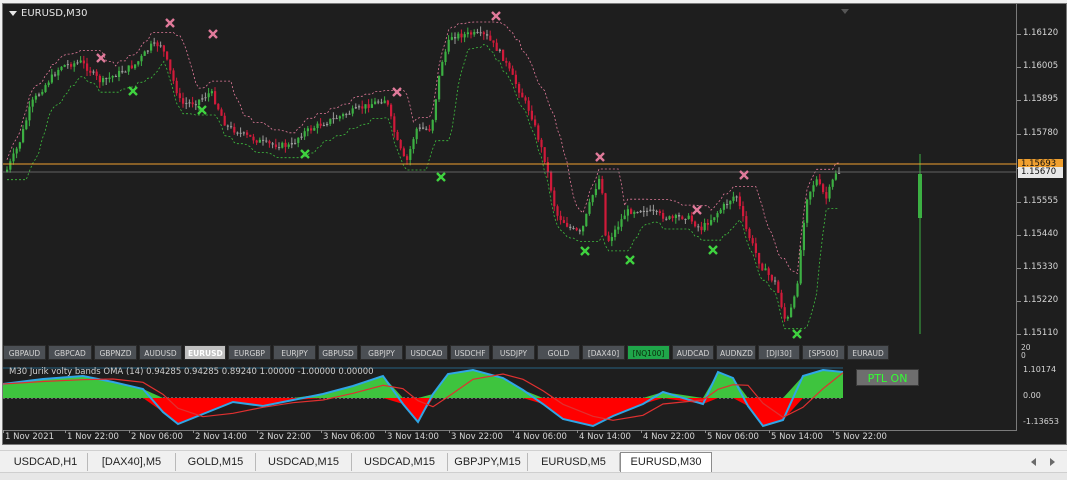 The image size is (1067, 480). What do you see at coordinates (668, 436) in the screenshot?
I see `time-axis-tick: 4 Nov 22:00` at bounding box center [668, 436].